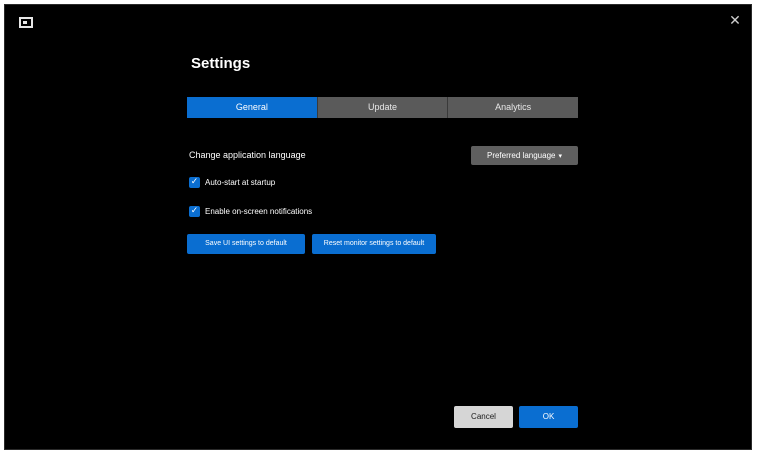 This screenshot has height=454, width=758. Describe the element at coordinates (548, 417) in the screenshot. I see `ok-button: OK` at that location.